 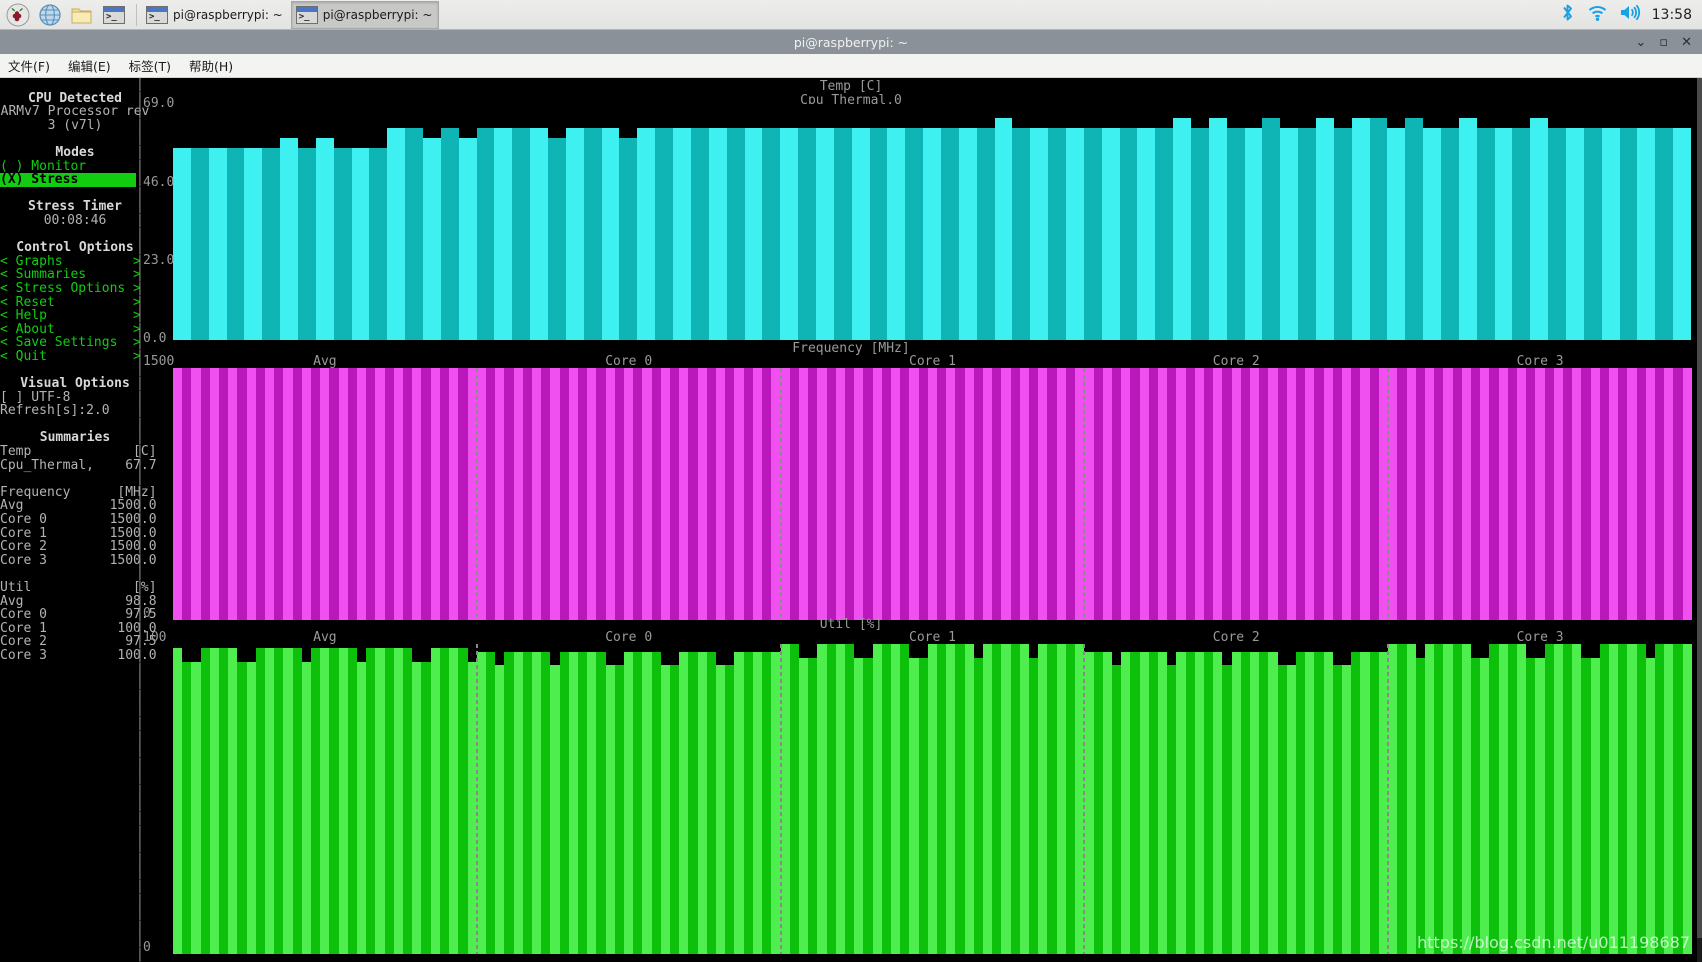 I want to click on maximize-button: ▫, so click(x=1663, y=42).